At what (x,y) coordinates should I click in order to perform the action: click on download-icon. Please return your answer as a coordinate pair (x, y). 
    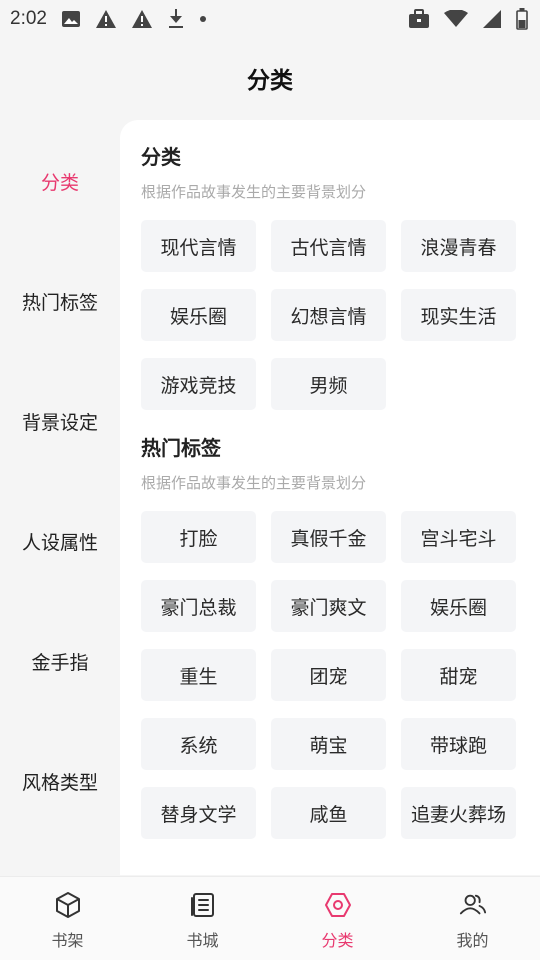
    Looking at the image, I should click on (176, 19).